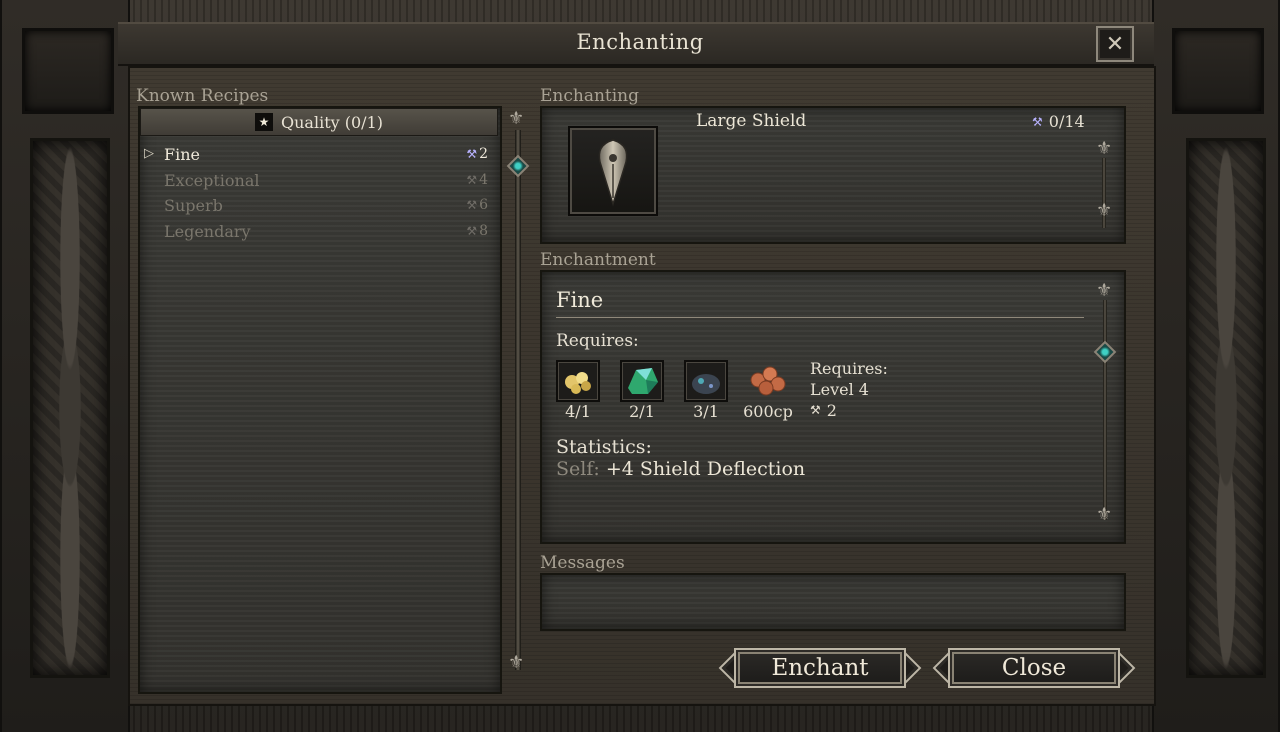 This screenshot has width=1280, height=732. Describe the element at coordinates (326, 154) in the screenshot. I see `recipe-item-fine: Fine ⚒ 2` at that location.